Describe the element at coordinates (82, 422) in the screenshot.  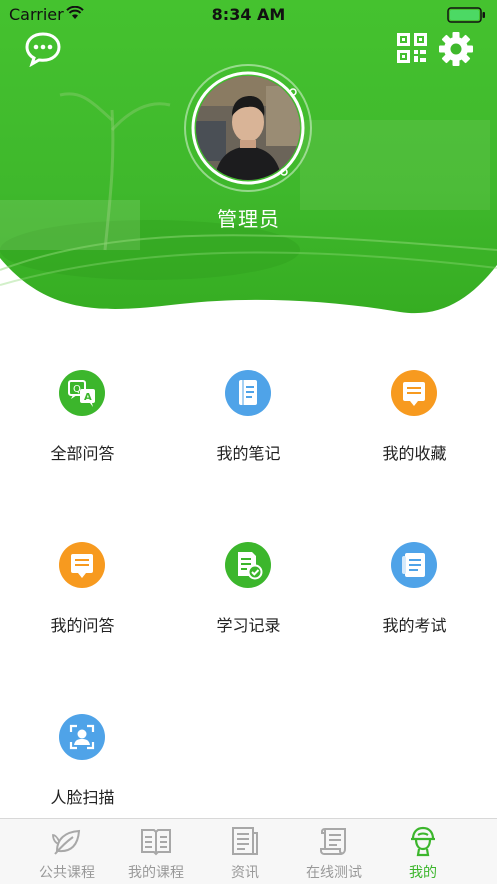
I see `menu-item-all-qa: Q A 全部问答` at that location.